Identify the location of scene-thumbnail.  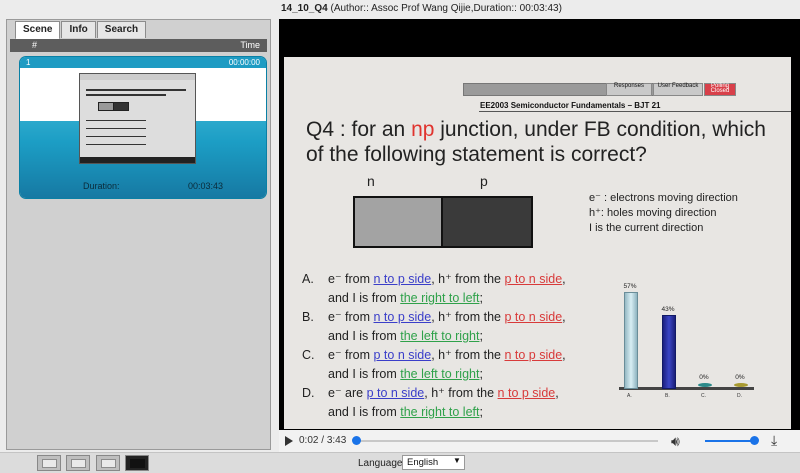
(137, 118).